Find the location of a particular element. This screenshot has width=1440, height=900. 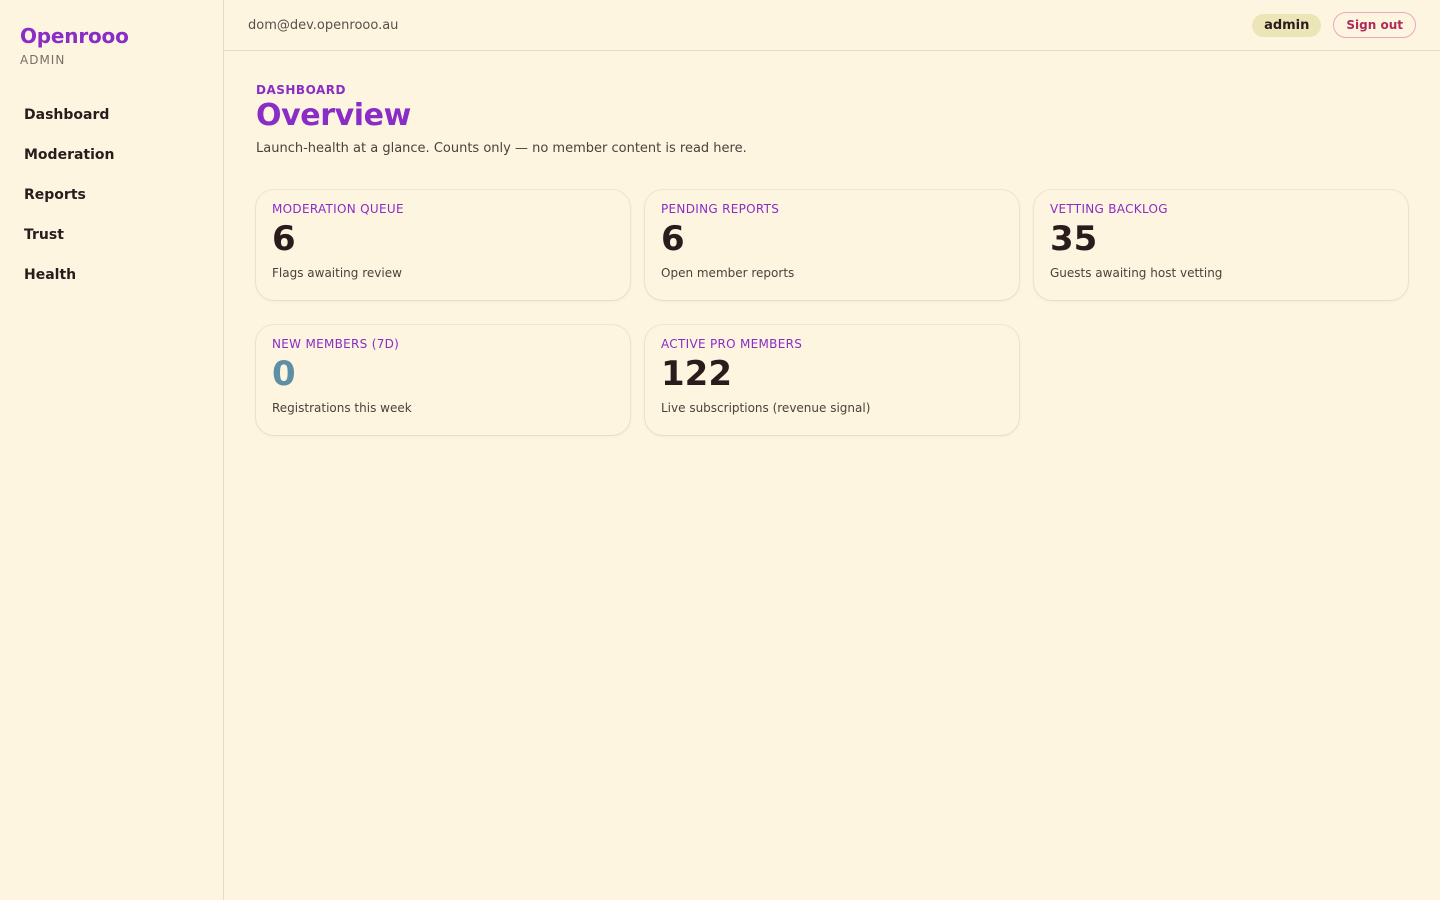

page-title: Overview is located at coordinates (333, 115).